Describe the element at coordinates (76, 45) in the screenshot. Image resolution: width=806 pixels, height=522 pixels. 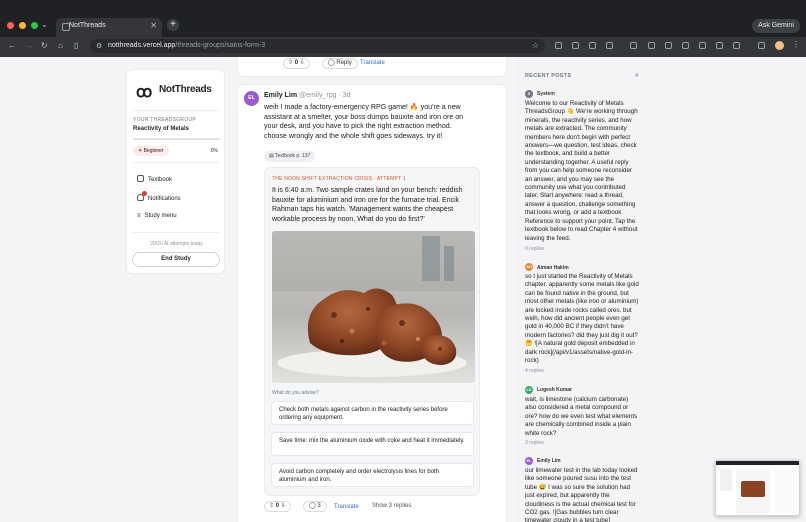
I see `sidebar-toggle-icon: ▯` at that location.